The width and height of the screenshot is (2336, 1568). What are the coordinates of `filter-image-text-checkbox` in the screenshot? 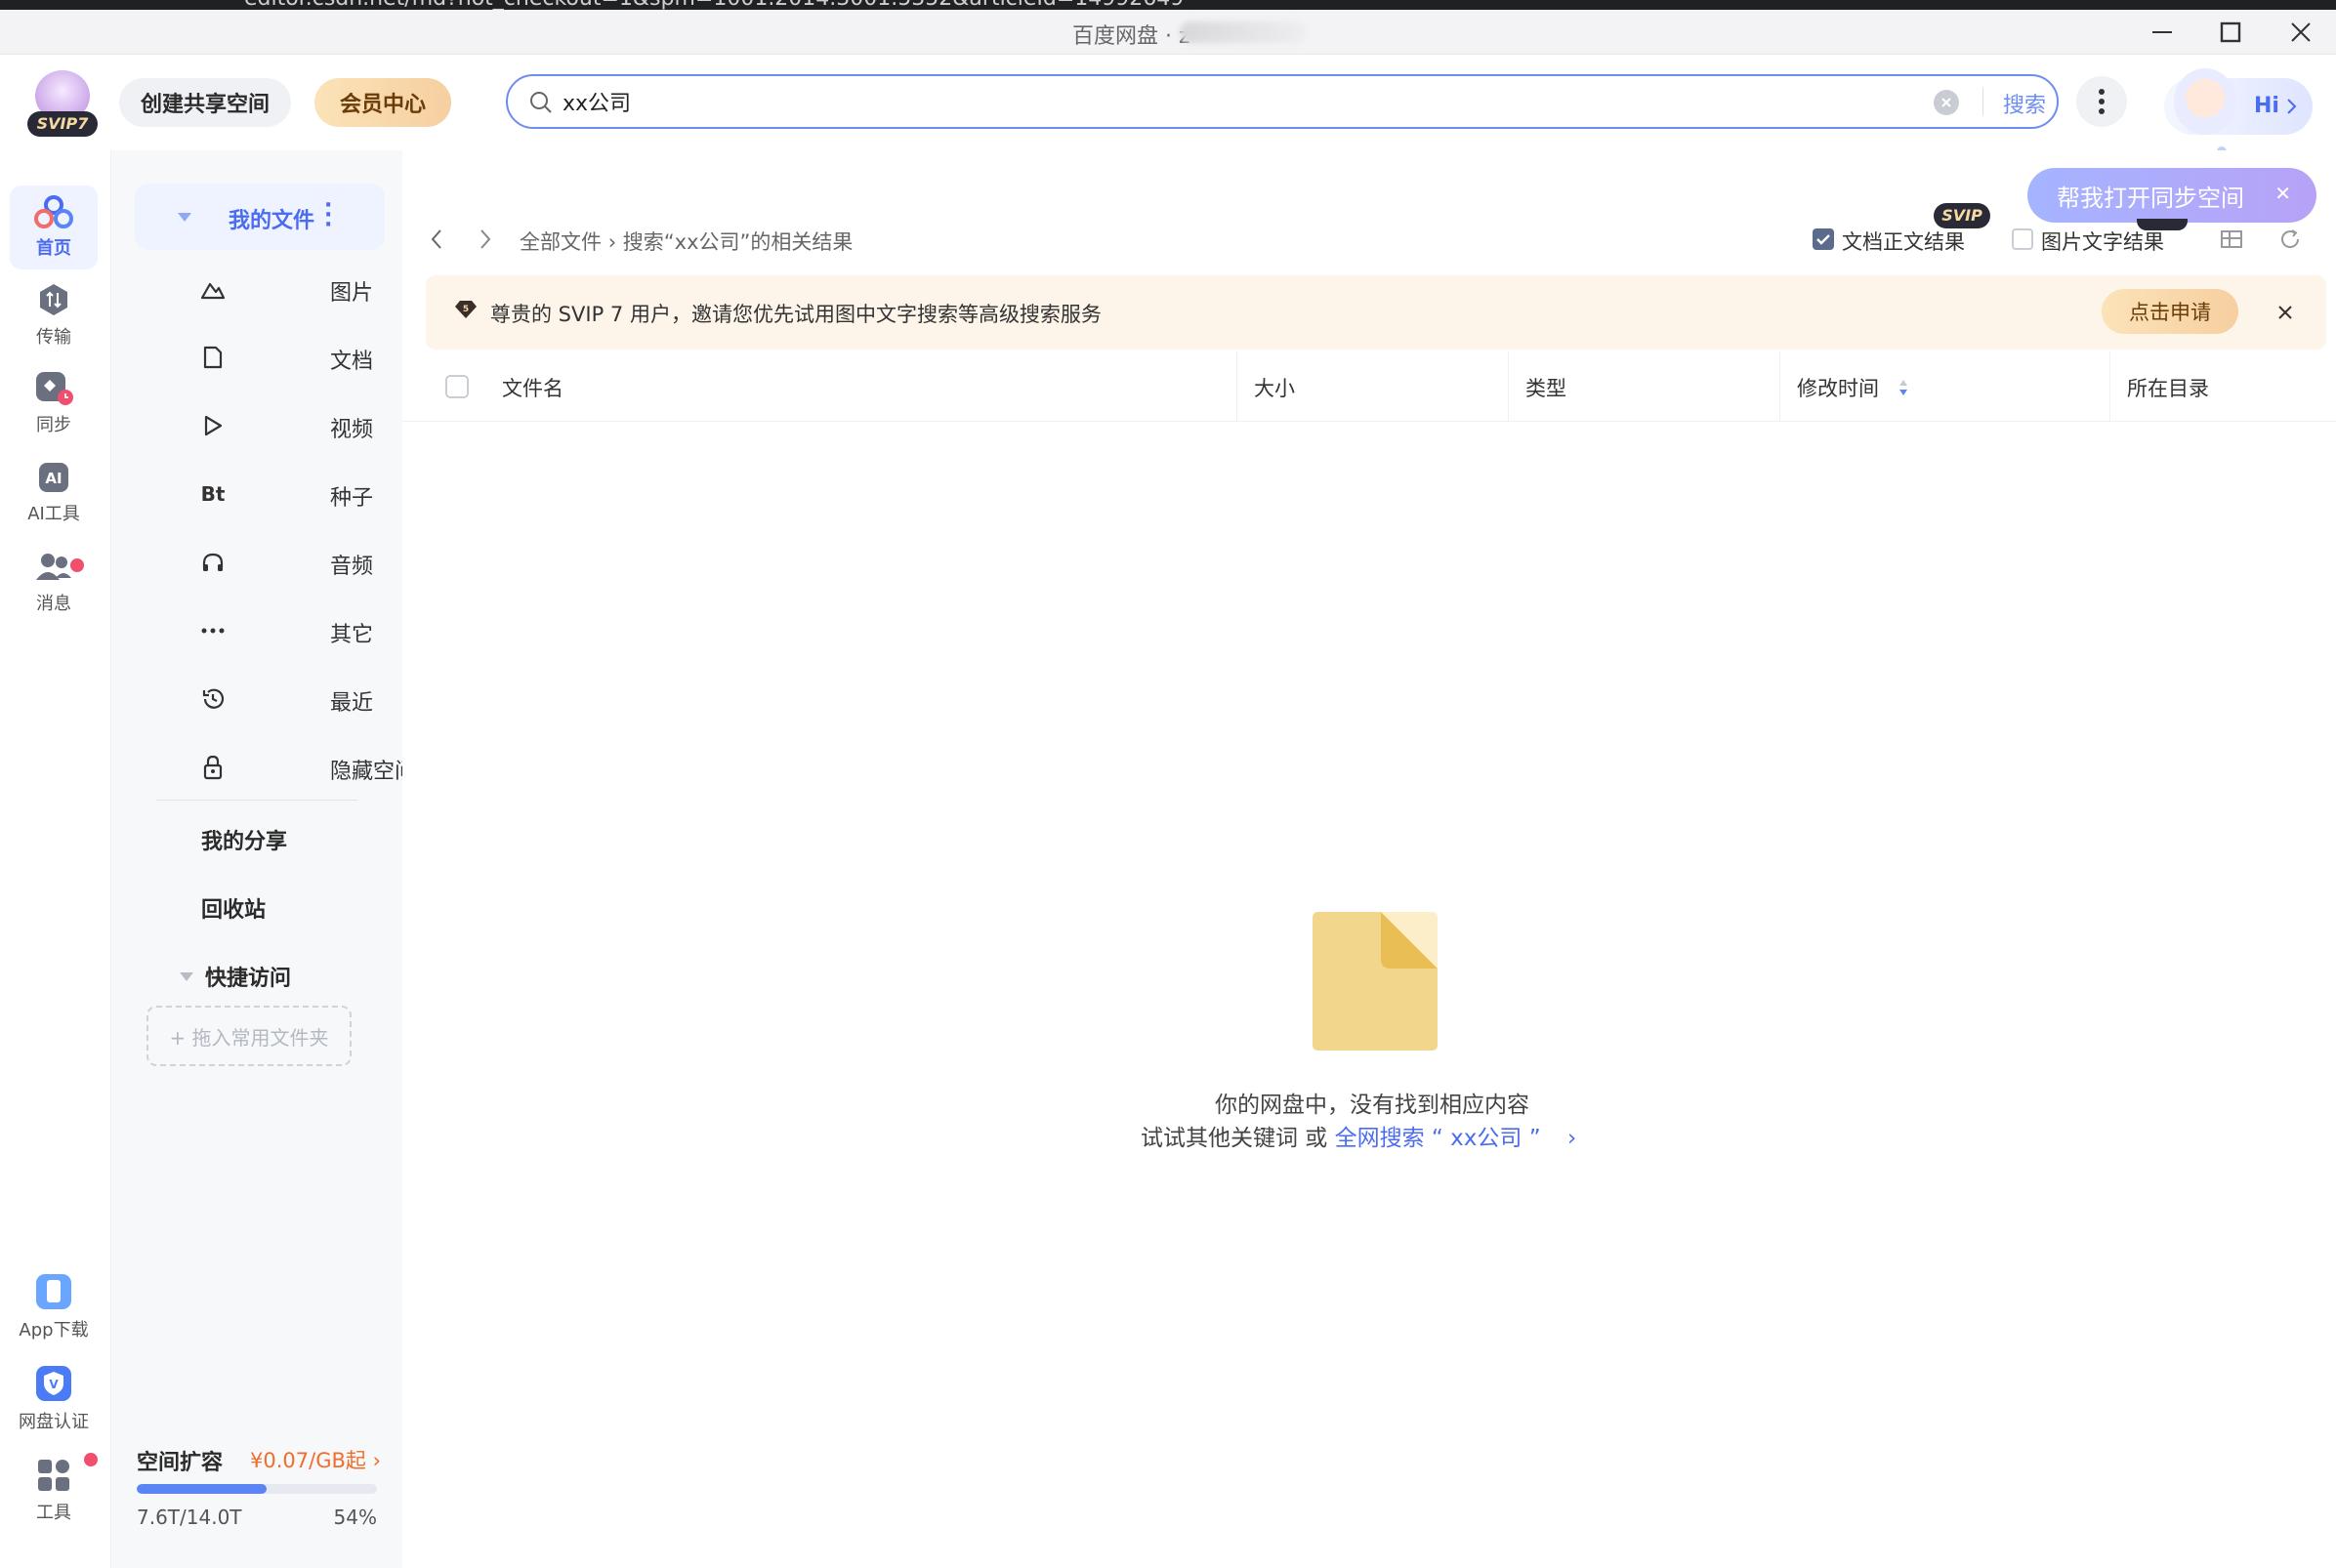 It's located at (2022, 239).